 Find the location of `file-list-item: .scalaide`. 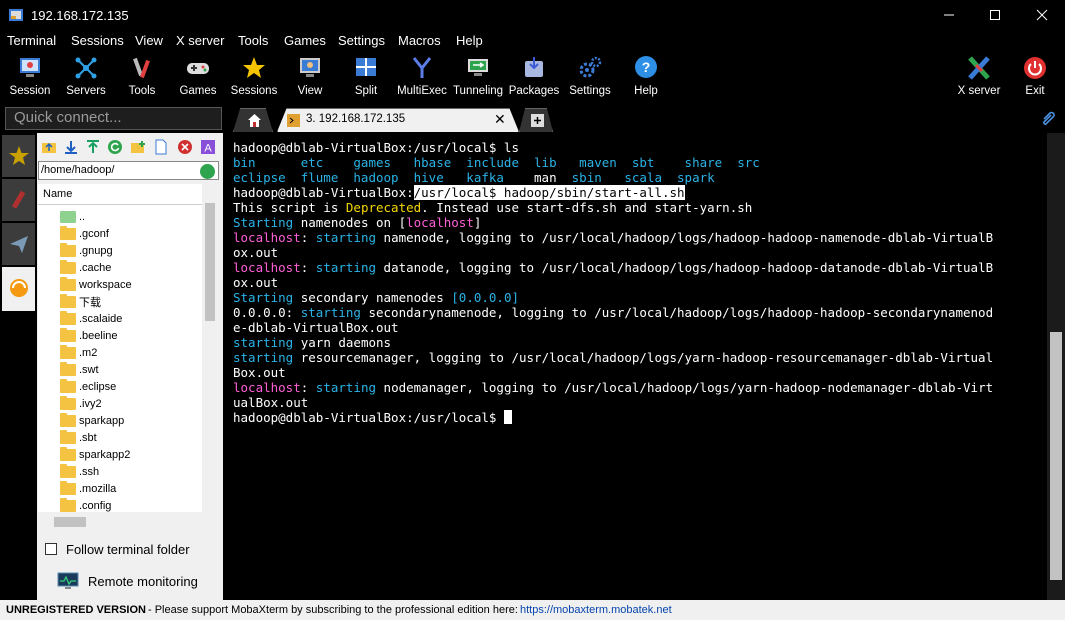

file-list-item: .scalaide is located at coordinates (91, 318).